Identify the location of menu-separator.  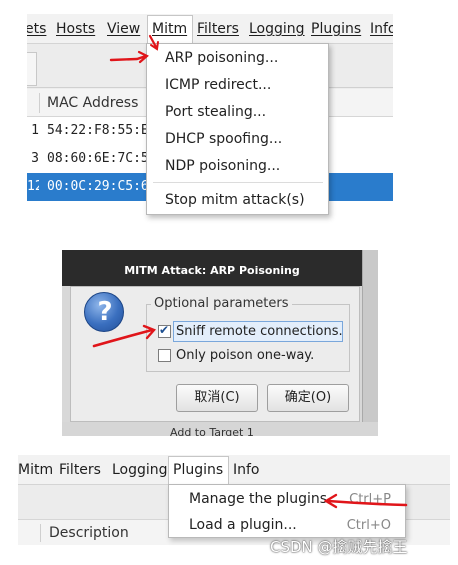
(238, 182).